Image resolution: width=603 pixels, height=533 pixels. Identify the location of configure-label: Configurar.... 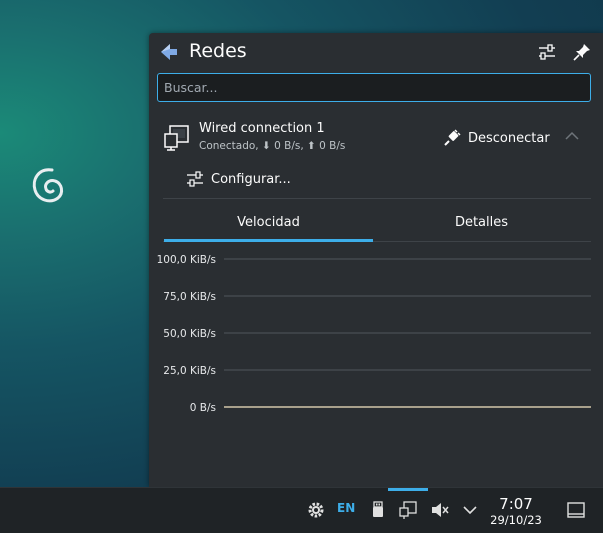
(251, 179).